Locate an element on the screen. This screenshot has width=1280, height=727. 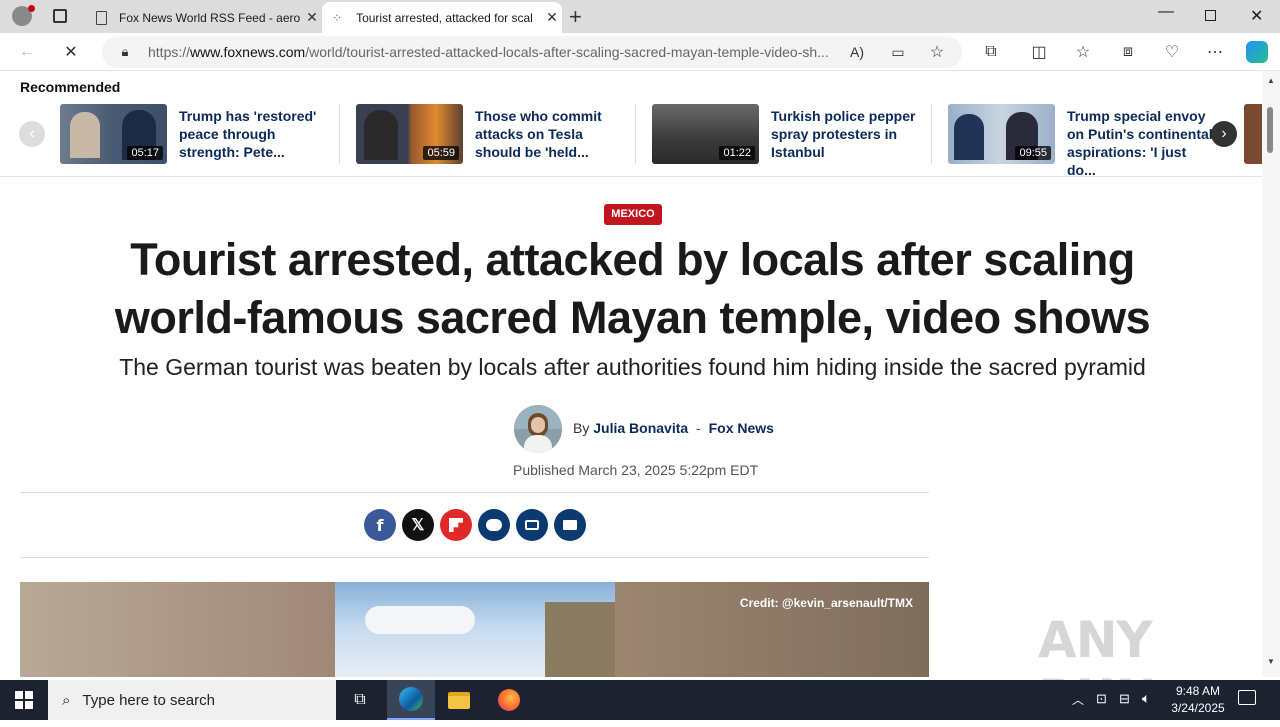
copilot-icon is located at coordinates (1257, 52).